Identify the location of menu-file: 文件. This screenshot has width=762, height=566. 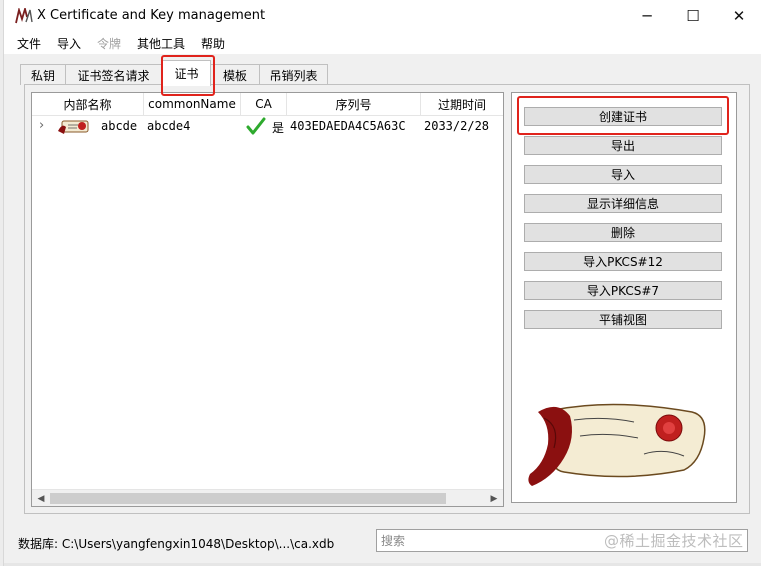
(29, 43).